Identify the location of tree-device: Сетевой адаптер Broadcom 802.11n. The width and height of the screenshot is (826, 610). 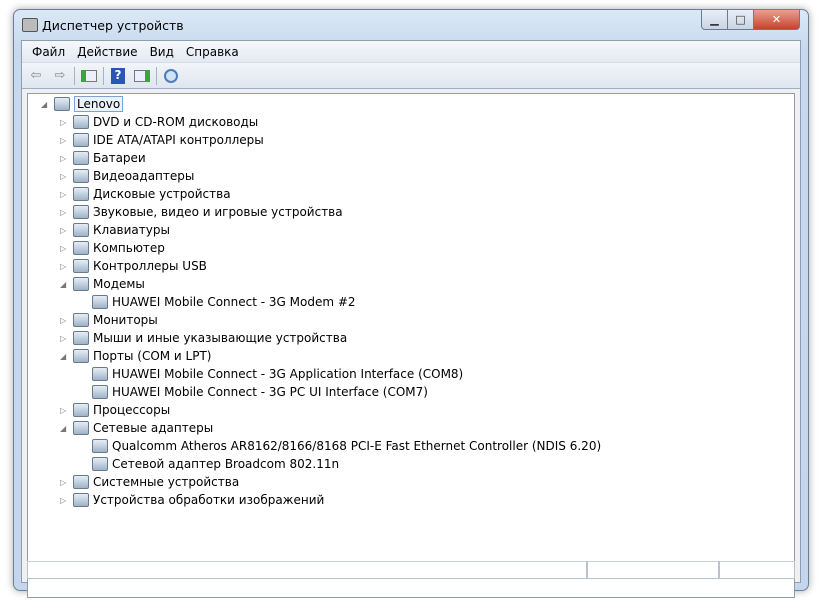
(215, 464).